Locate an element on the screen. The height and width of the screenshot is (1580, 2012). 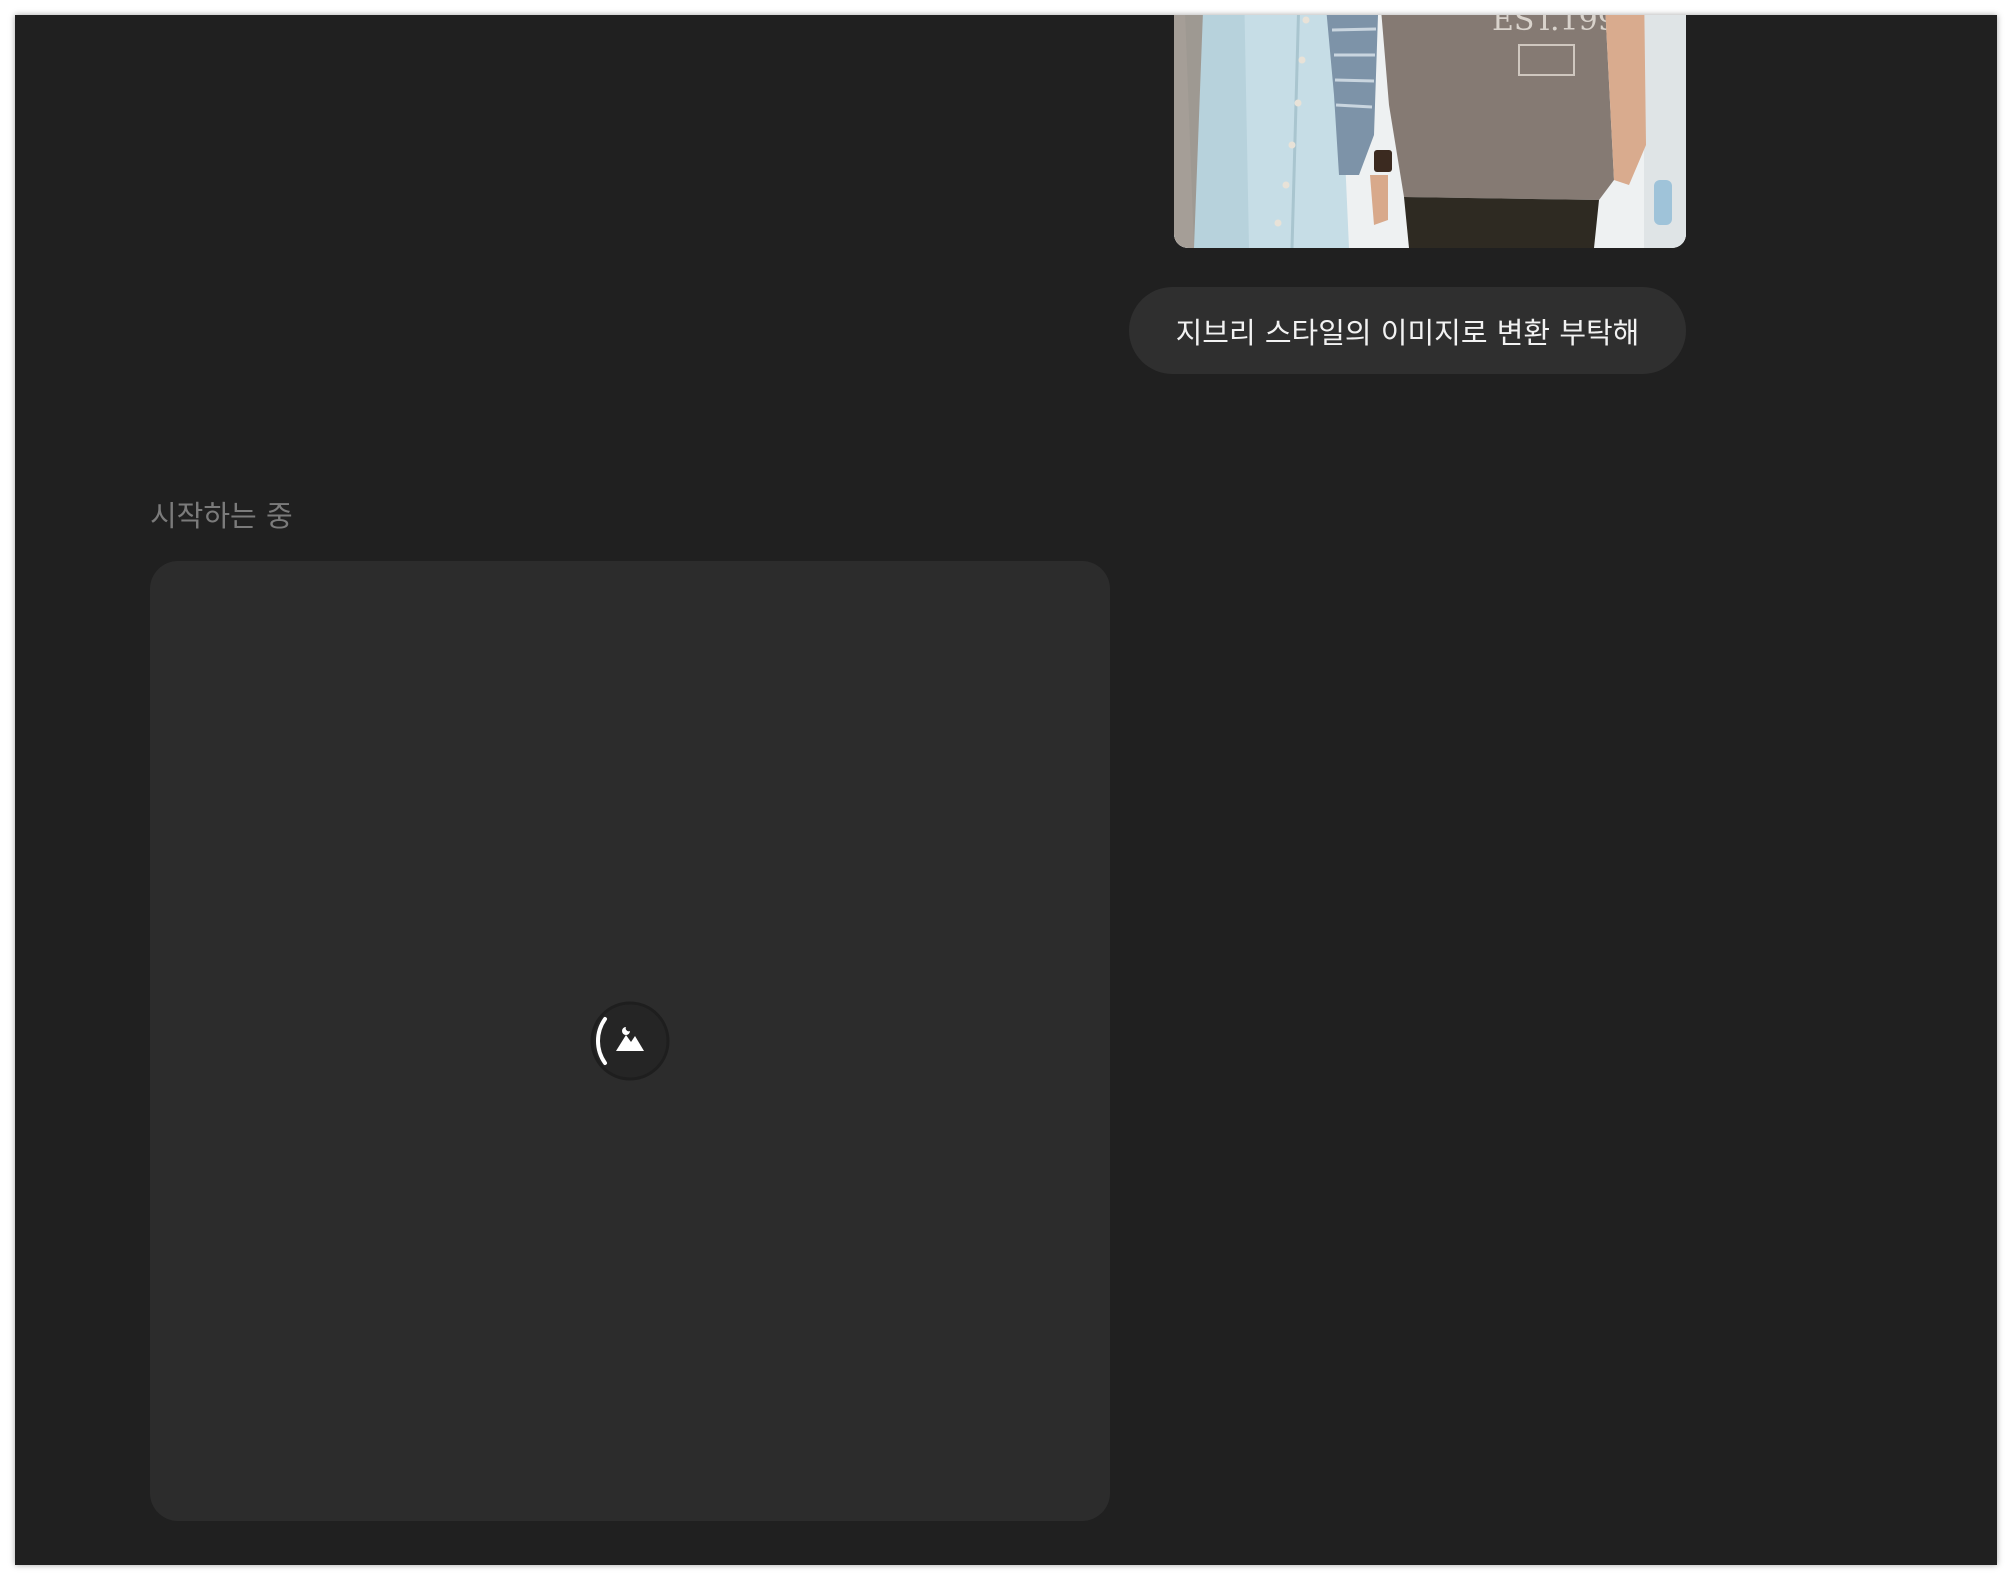
user-message-bubble: 지브리 스타일의 이미지로 변환 부탁해 is located at coordinates (1407, 330).